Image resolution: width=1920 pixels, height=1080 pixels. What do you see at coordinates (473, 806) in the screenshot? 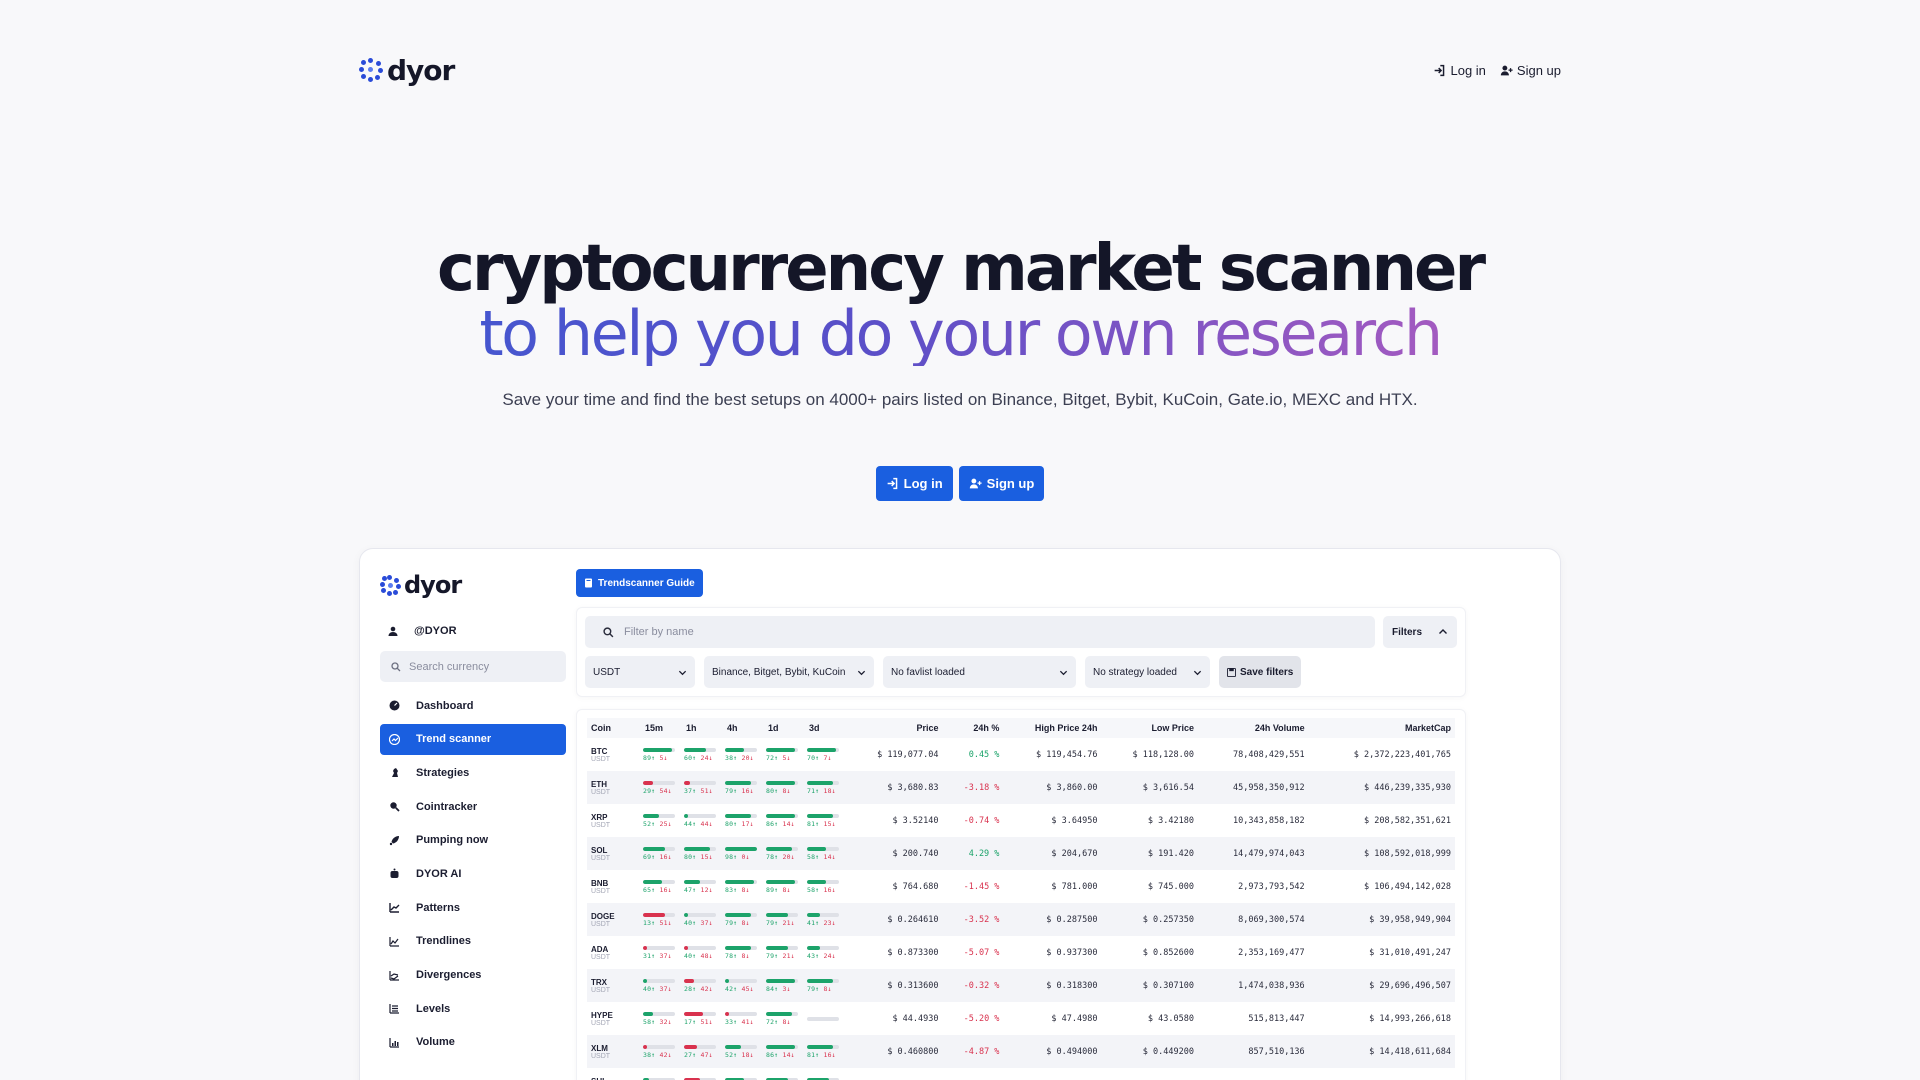
I see `sidebar-item-cointracker: Cointracker` at bounding box center [473, 806].